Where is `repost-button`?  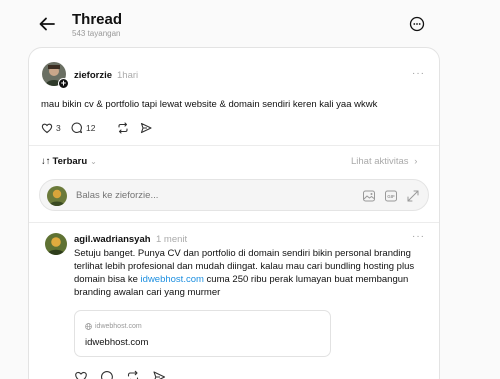
repost-button is located at coordinates (123, 128).